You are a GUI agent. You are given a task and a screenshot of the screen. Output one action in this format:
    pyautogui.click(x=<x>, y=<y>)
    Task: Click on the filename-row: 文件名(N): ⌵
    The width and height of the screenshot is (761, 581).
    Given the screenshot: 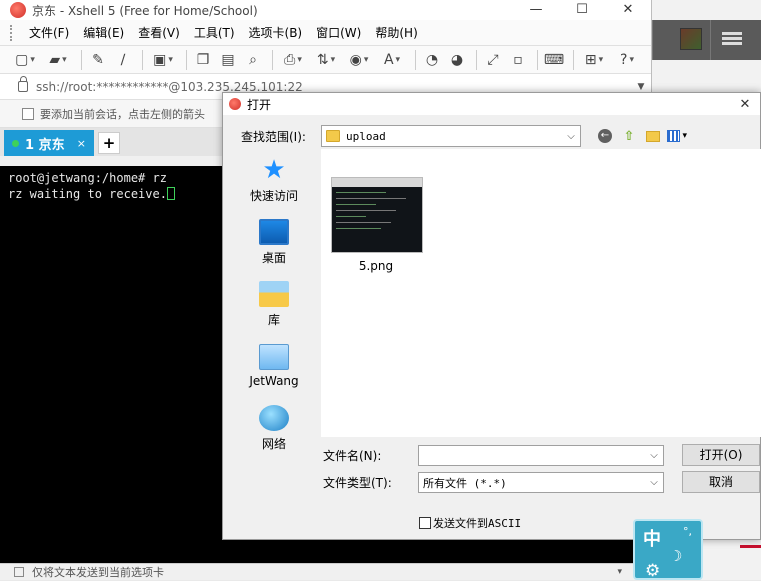 What is the action you would take?
    pyautogui.click(x=493, y=455)
    